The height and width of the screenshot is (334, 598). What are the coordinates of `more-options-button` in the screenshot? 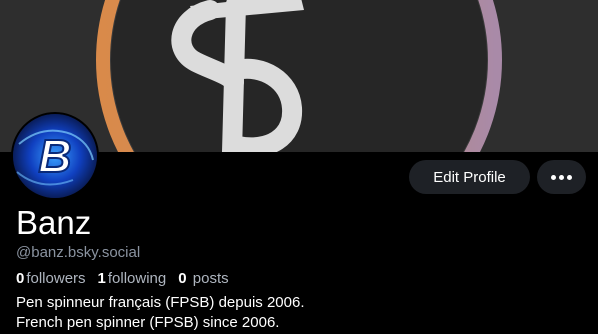 It's located at (561, 177).